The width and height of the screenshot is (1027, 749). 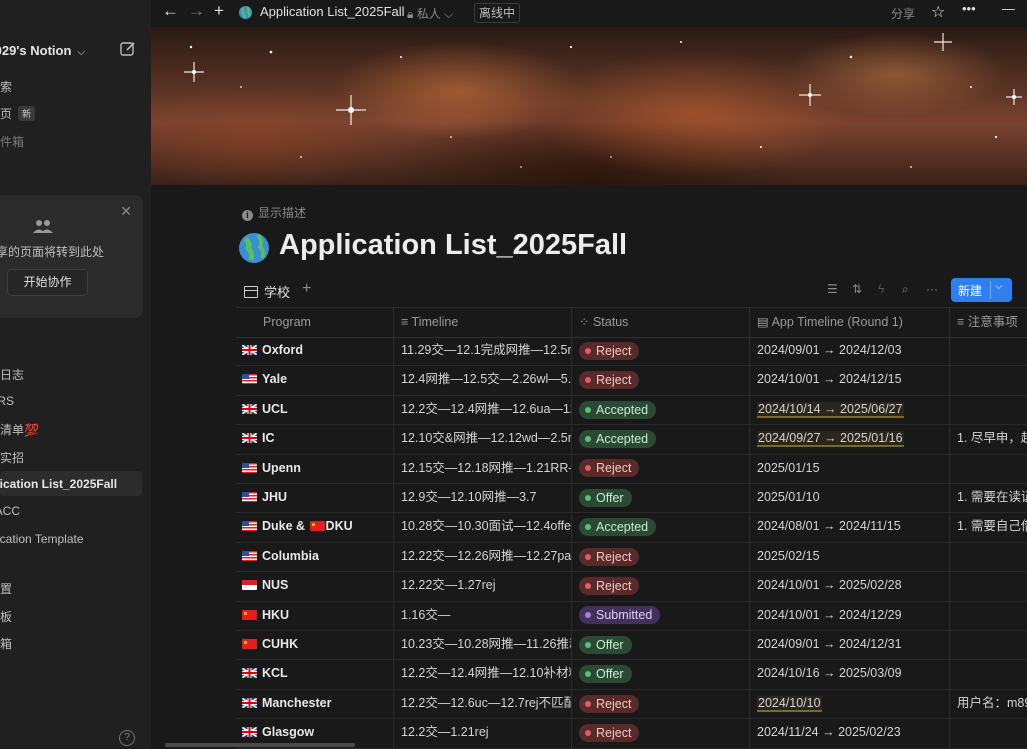 I want to click on app-timeline-cell: 2024/10/01 → 2024/12/29, so click(x=852, y=615).